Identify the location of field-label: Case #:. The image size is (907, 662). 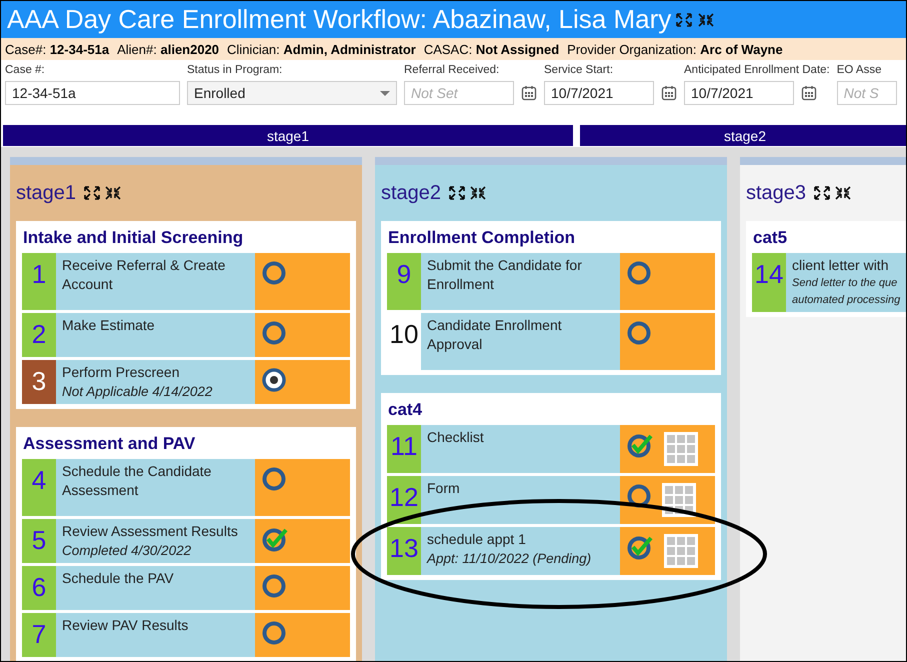
(25, 71).